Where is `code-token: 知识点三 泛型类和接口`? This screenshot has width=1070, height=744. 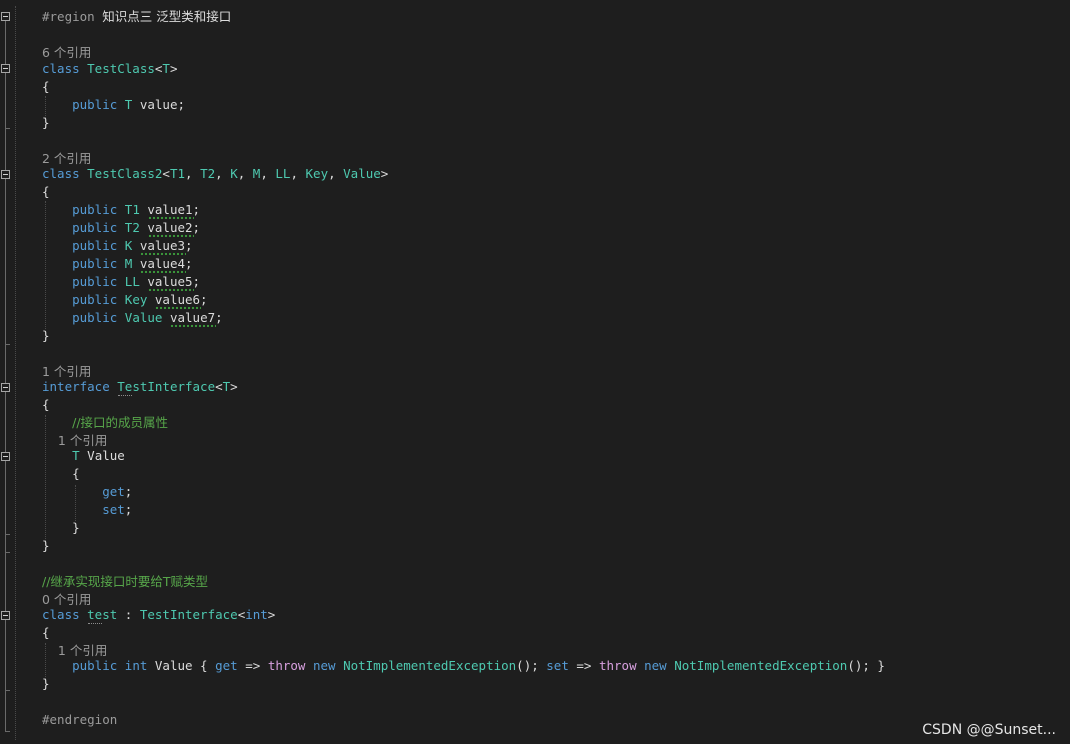
code-token: 知识点三 泛型类和接口 is located at coordinates (167, 16).